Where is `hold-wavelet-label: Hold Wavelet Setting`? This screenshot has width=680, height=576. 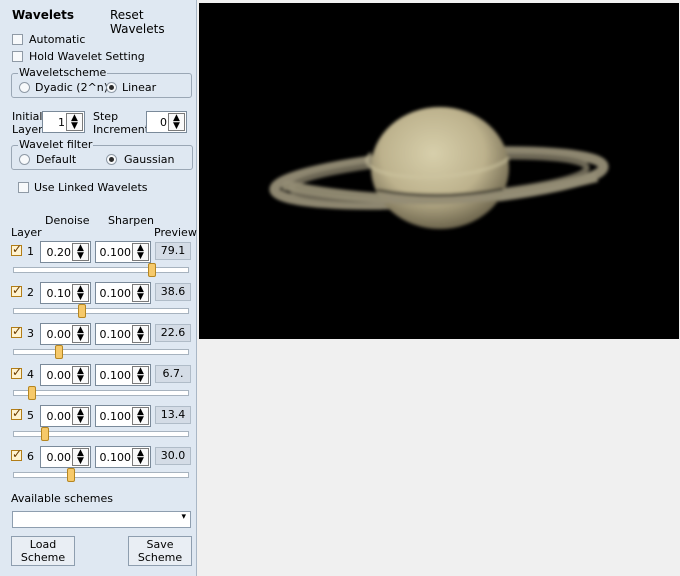 hold-wavelet-label: Hold Wavelet Setting is located at coordinates (87, 56).